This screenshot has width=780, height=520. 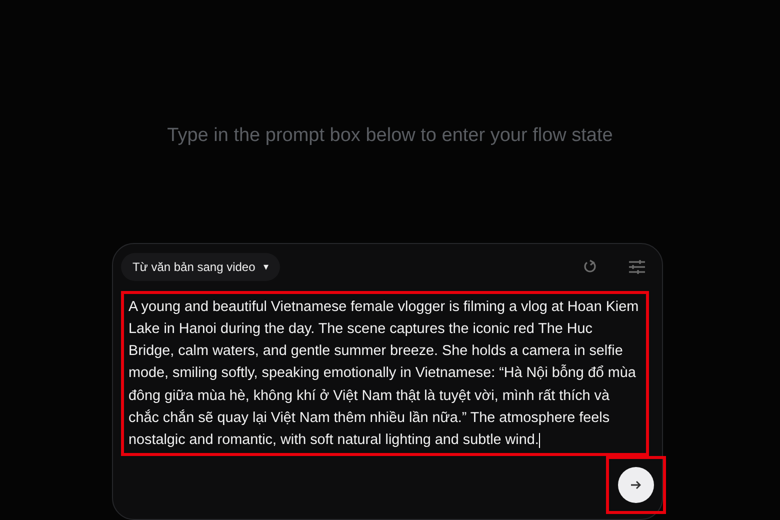 I want to click on send-button, so click(x=636, y=485).